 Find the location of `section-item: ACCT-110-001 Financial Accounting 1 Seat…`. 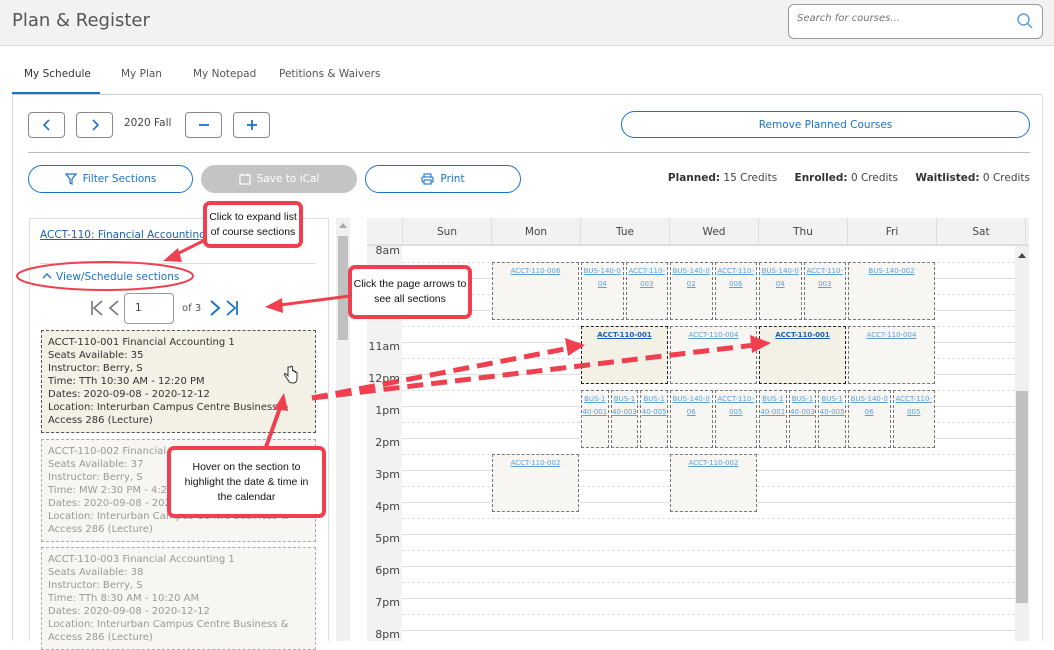

section-item: ACCT-110-001 Financial Accounting 1 Seat… is located at coordinates (178, 381).